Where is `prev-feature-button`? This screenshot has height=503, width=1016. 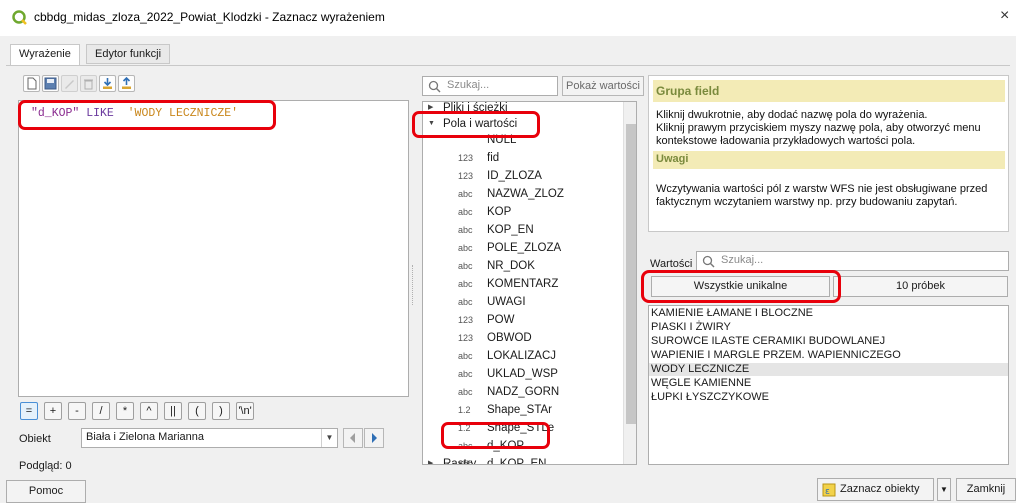
prev-feature-button is located at coordinates (353, 438).